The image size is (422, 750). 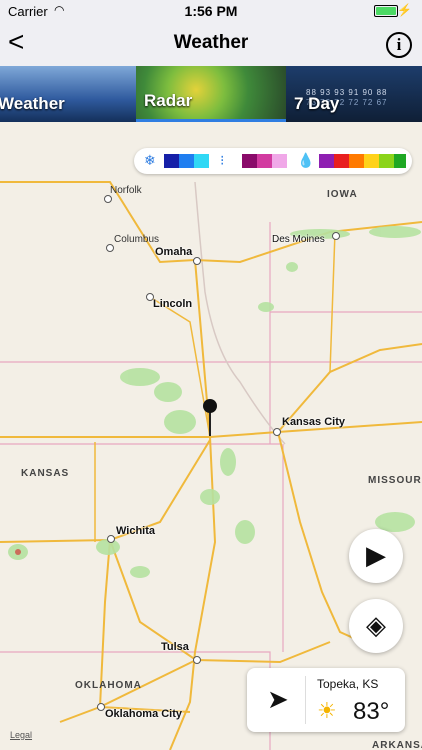 What do you see at coordinates (150, 160) in the screenshot?
I see `snowflake-icon: ❄` at bounding box center [150, 160].